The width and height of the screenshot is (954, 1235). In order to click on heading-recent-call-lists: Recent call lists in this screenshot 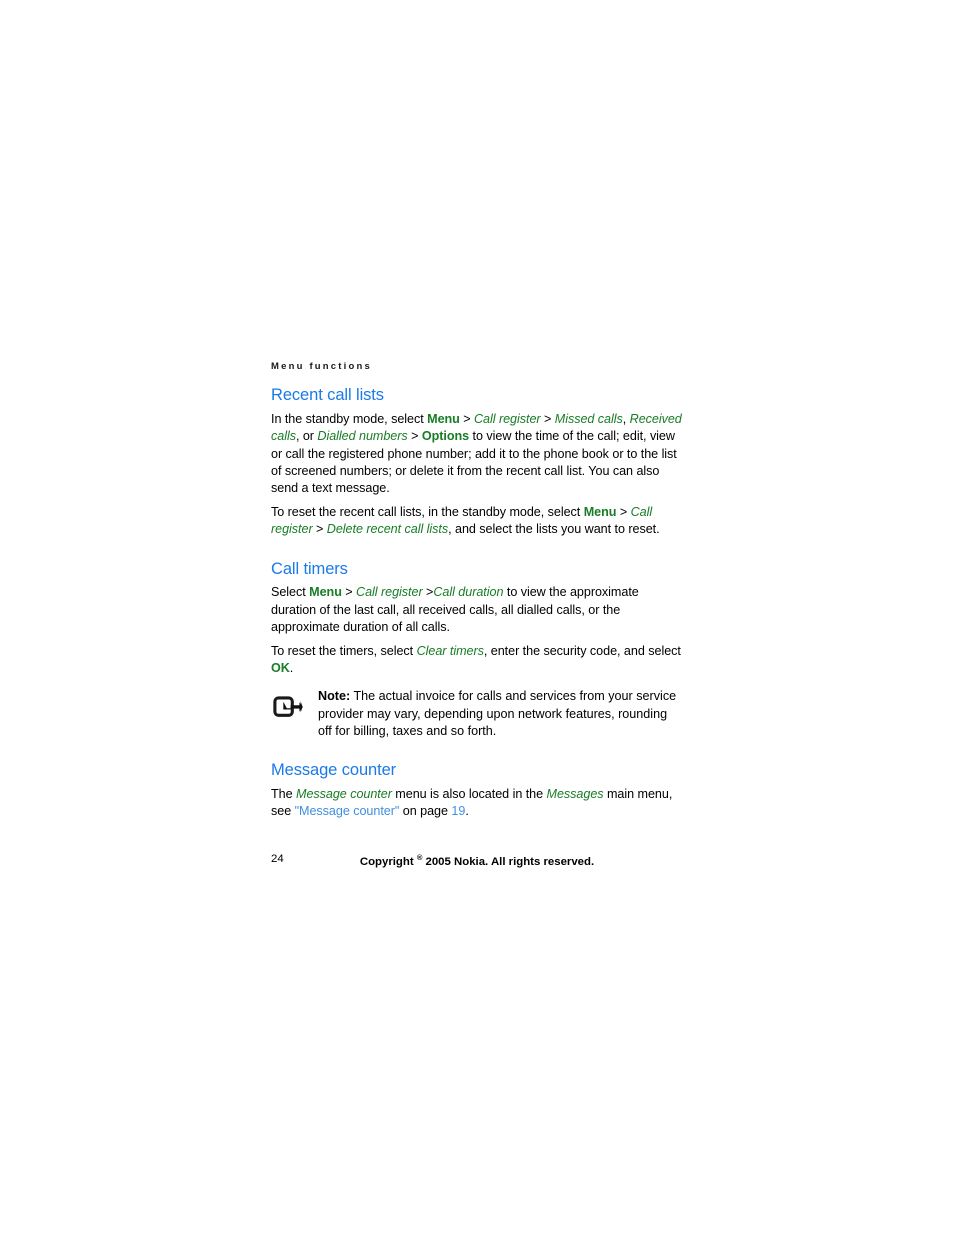, I will do `click(327, 395)`.